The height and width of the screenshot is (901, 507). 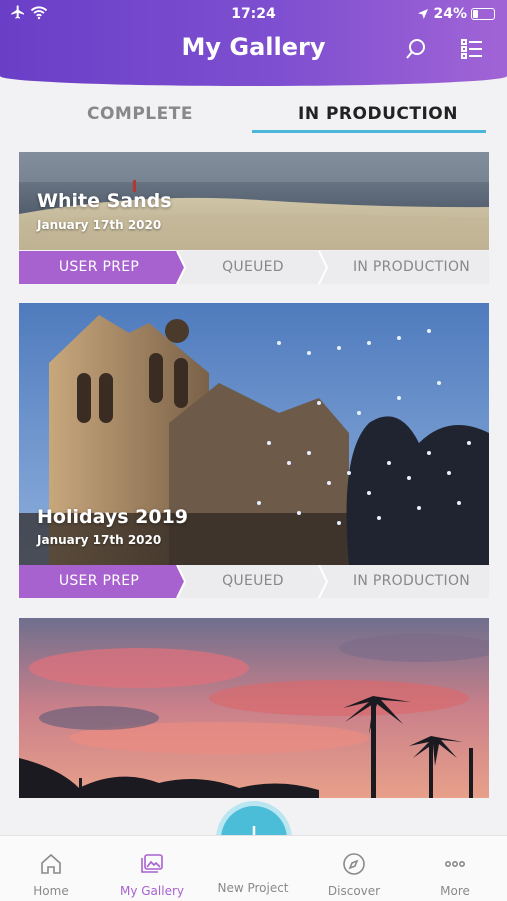 I want to click on home-icon, so click(x=51, y=863).